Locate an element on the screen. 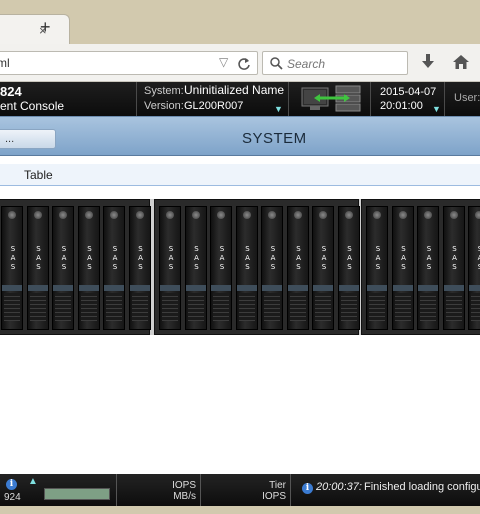 This screenshot has width=480, height=514. info-icon: i is located at coordinates (11, 484).